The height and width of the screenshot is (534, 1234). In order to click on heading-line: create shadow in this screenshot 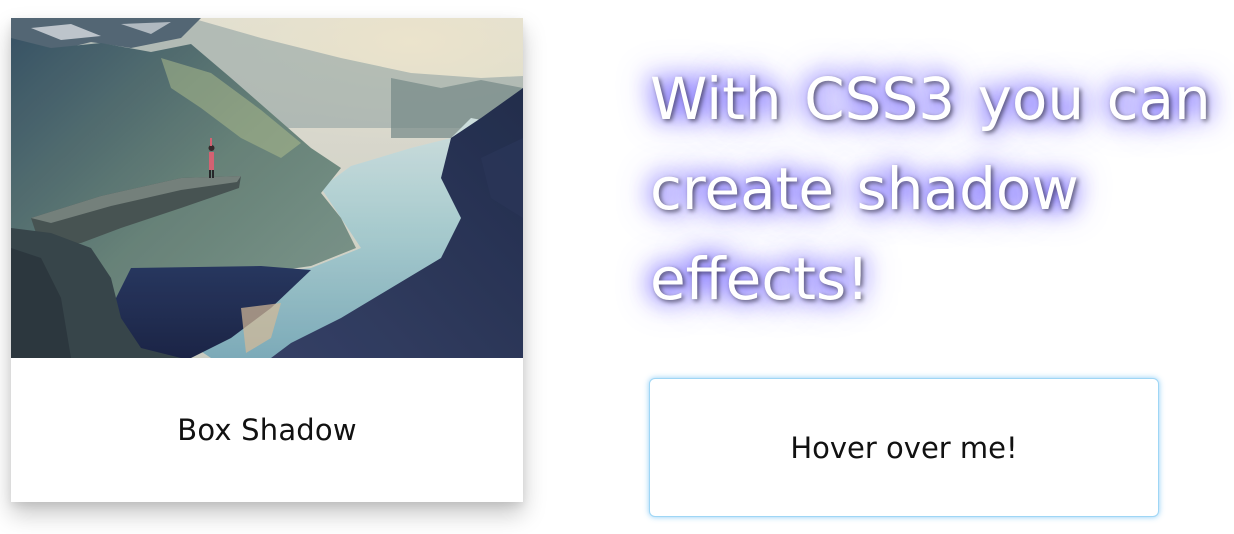, I will do `click(864, 189)`.